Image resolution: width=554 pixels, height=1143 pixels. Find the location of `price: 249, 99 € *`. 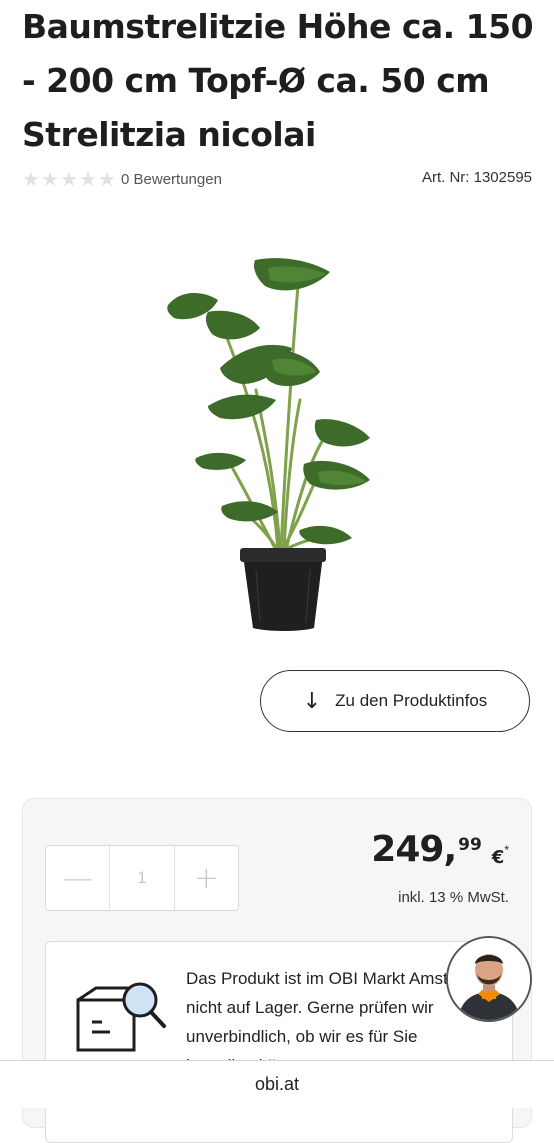

price: 249, 99 € * is located at coordinates (440, 849).